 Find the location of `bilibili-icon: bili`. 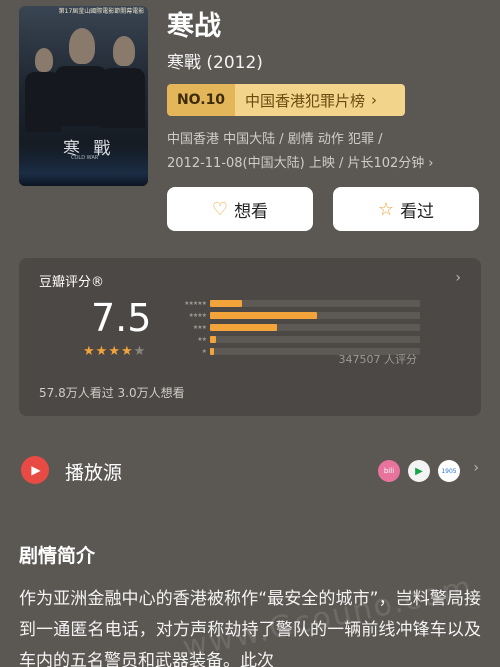

bilibili-icon: bili is located at coordinates (389, 471).